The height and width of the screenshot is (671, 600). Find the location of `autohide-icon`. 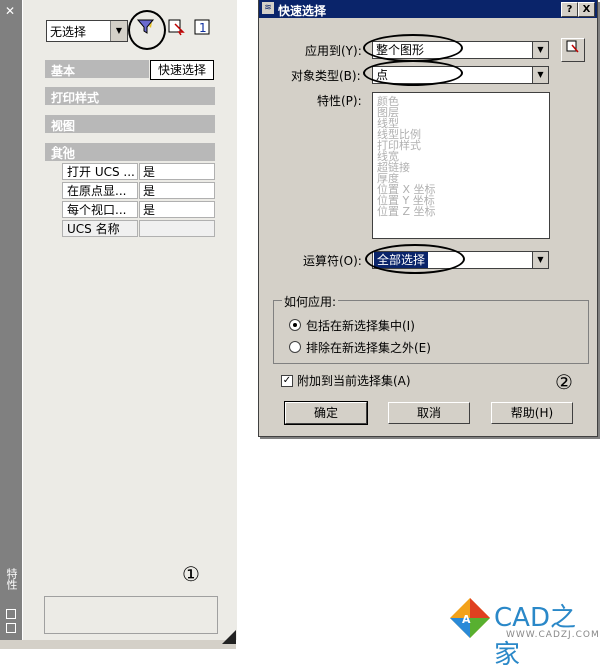

autohide-icon is located at coordinates (11, 614).